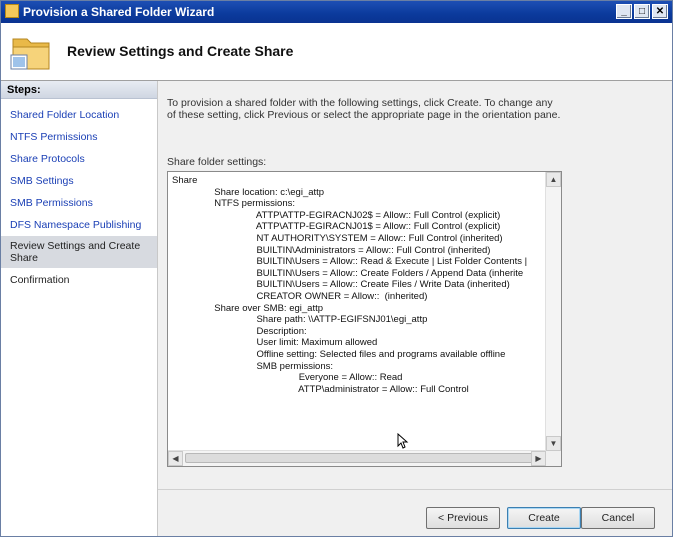 This screenshot has width=673, height=537. What do you see at coordinates (463, 518) in the screenshot?
I see `previous-button: < Previous` at bounding box center [463, 518].